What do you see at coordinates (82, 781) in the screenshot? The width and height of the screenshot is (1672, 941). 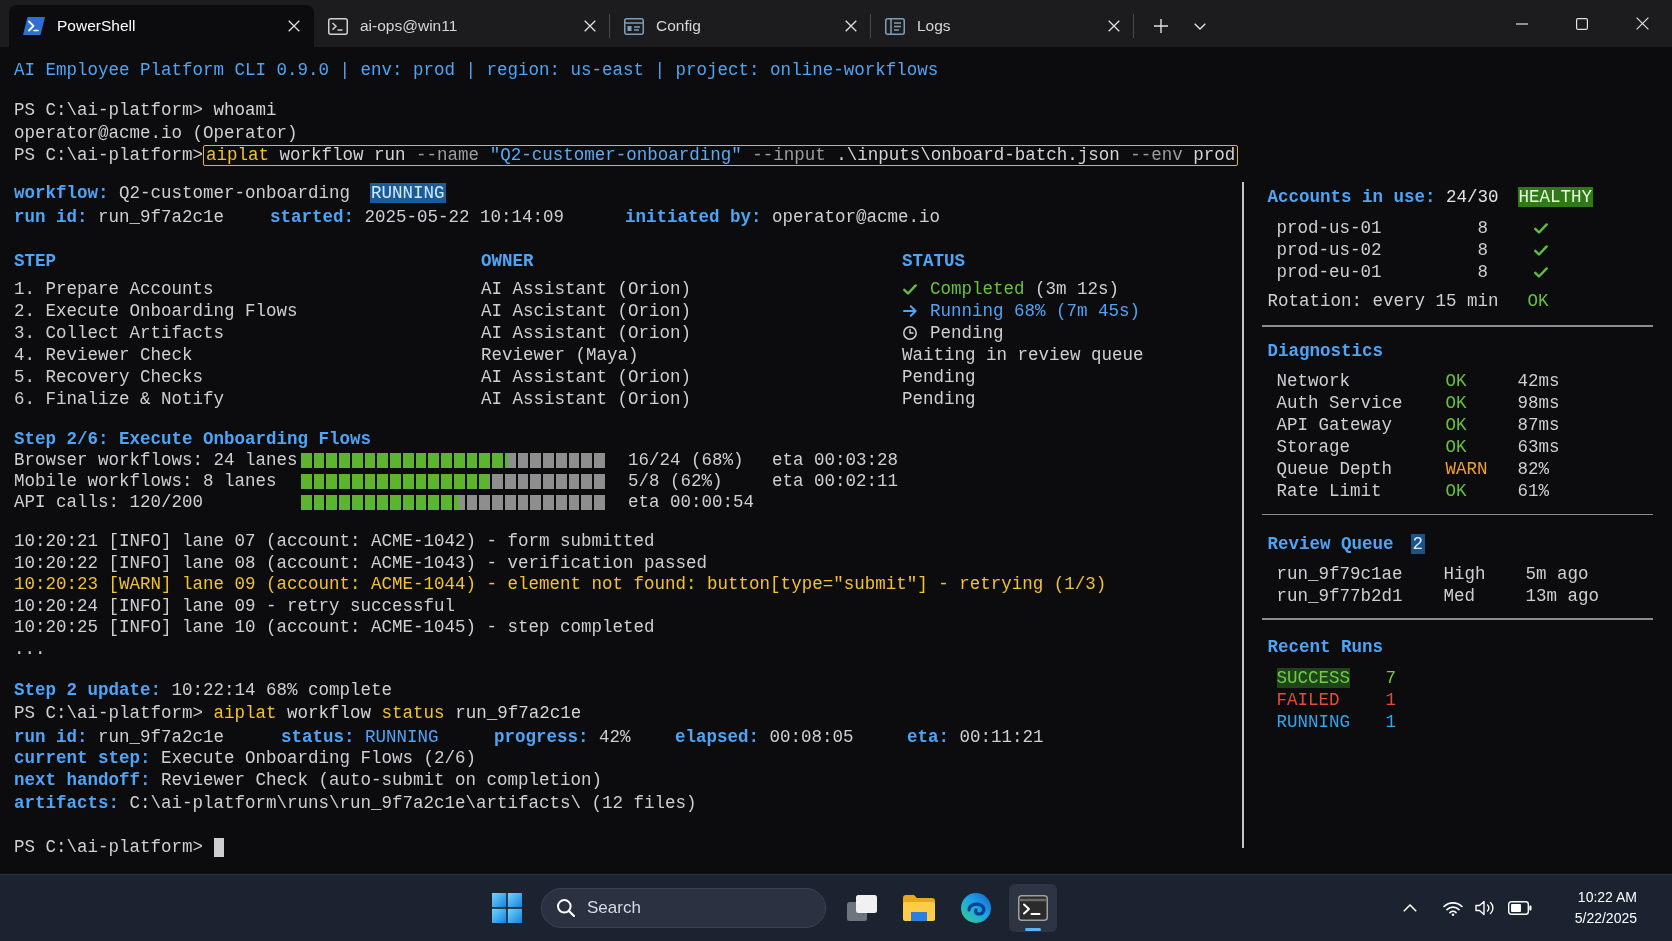 I see `field-label: next handoff:` at bounding box center [82, 781].